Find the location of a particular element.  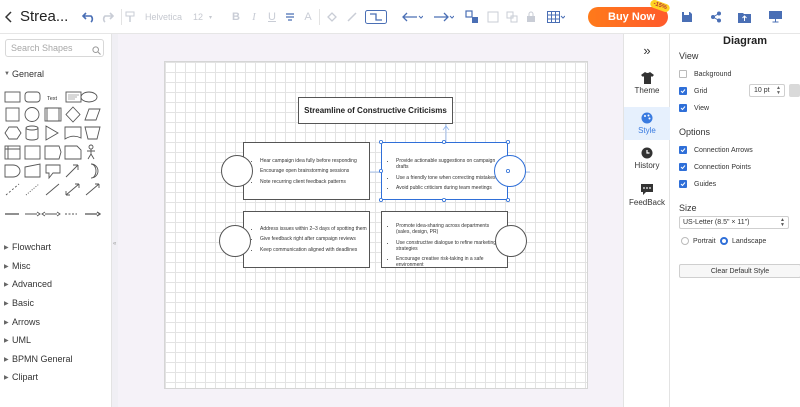

category-label: Flowchart is located at coordinates (32, 247).